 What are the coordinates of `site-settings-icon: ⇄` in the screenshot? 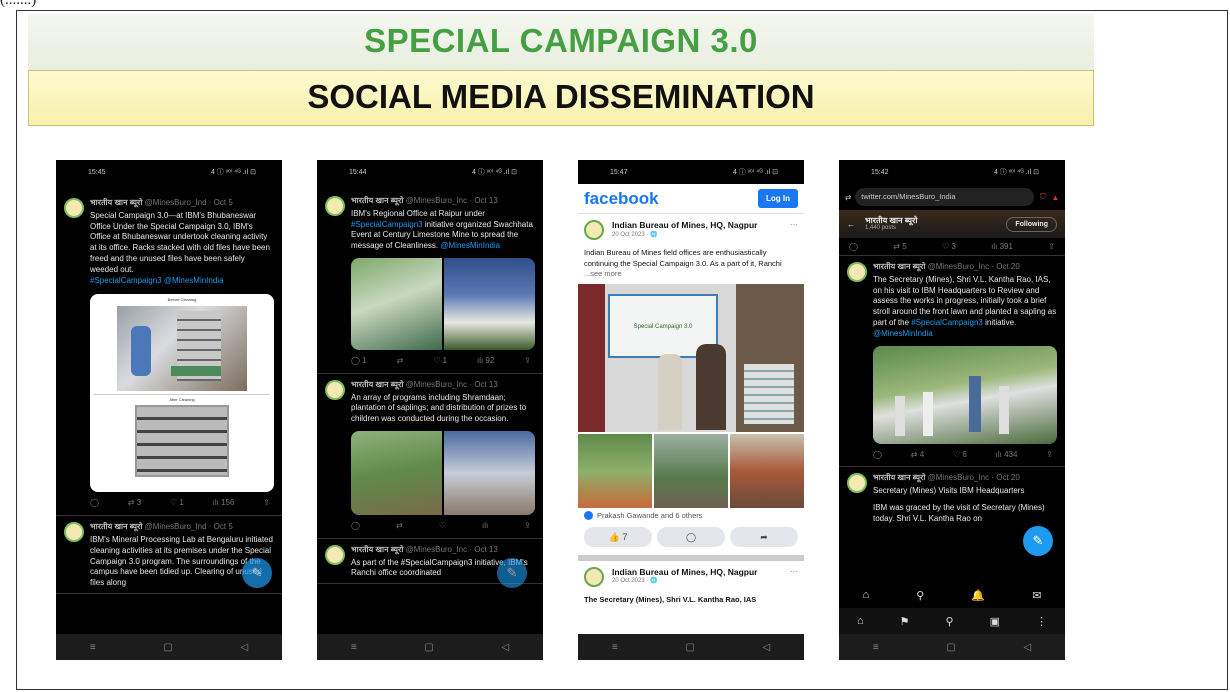 It's located at (848, 197).